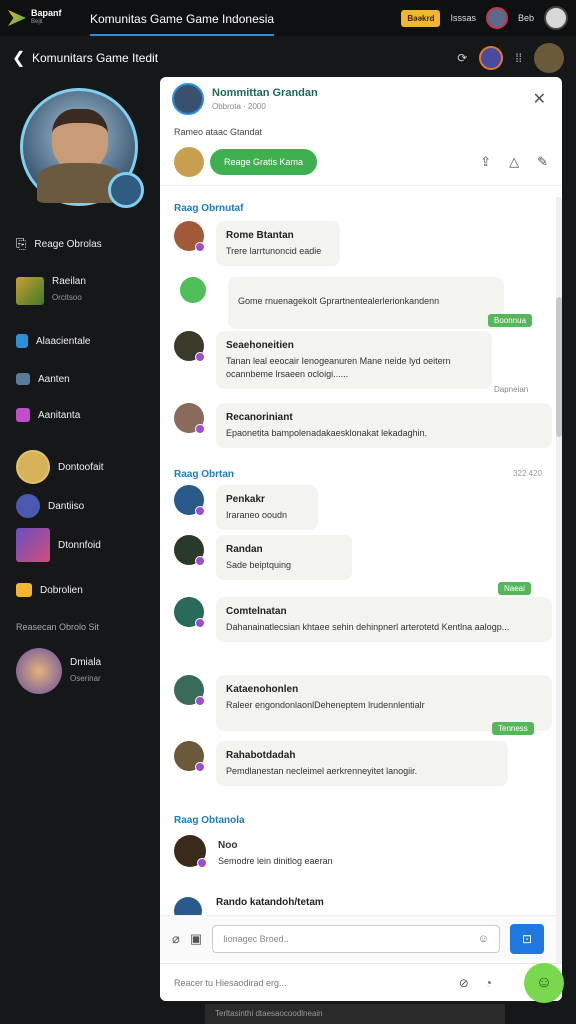 Image resolution: width=576 pixels, height=1024 pixels. Describe the element at coordinates (556, 18) in the screenshot. I see `profile-avatar` at that location.